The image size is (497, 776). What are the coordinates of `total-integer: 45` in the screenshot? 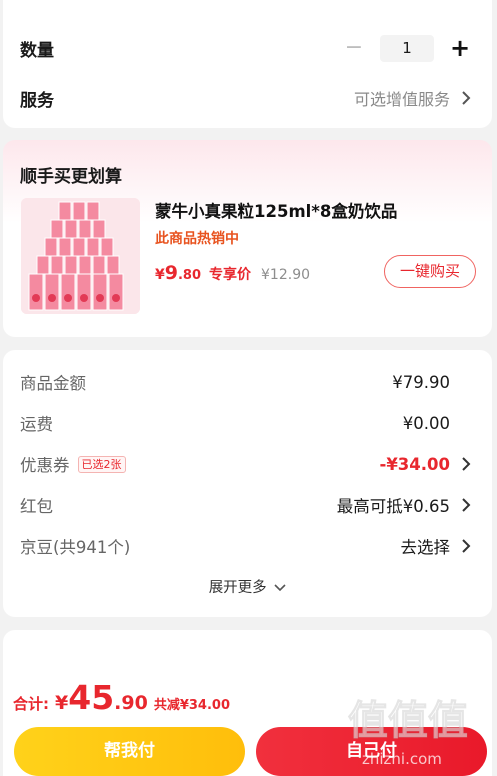 It's located at (91, 697).